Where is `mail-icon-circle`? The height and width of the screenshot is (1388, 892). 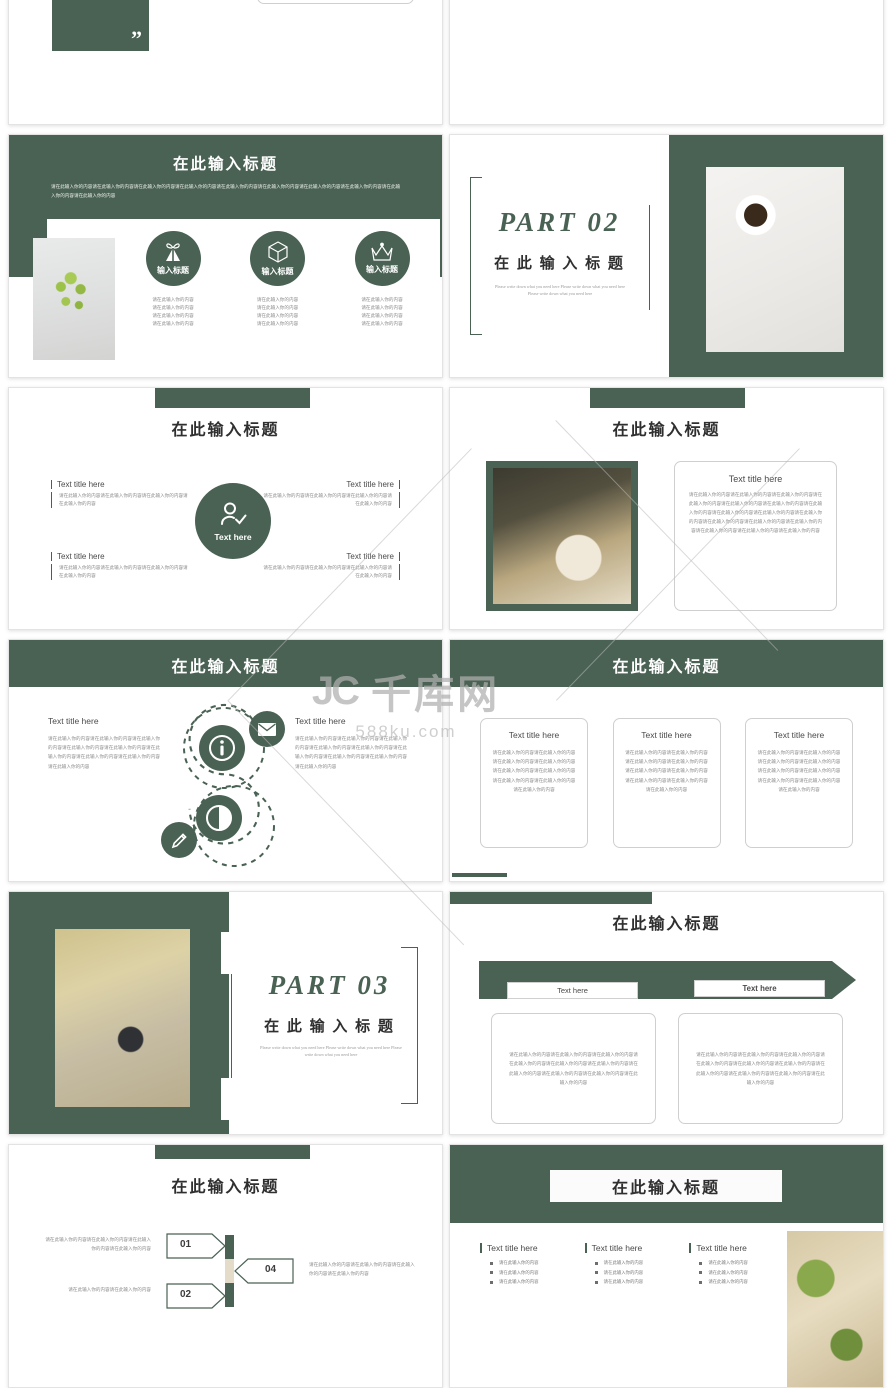 mail-icon-circle is located at coordinates (267, 729).